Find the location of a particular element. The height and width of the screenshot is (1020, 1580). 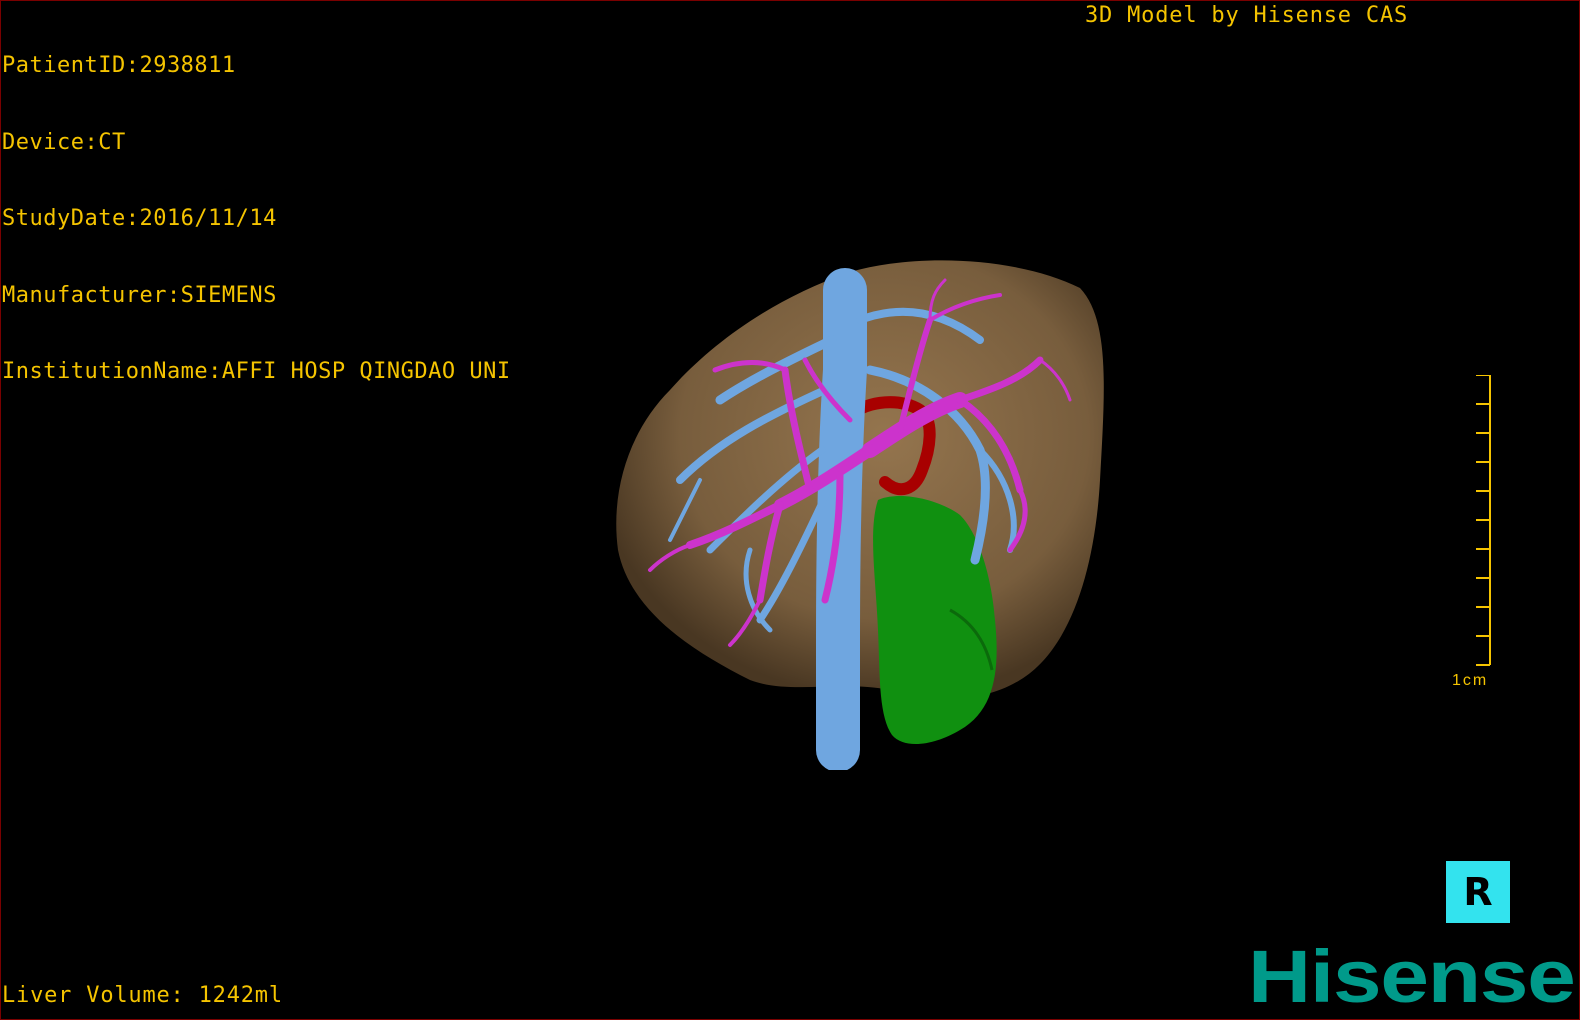

institution-text: InstitutionName:AFFI HOSP QINGDAO UNI is located at coordinates (256, 371).